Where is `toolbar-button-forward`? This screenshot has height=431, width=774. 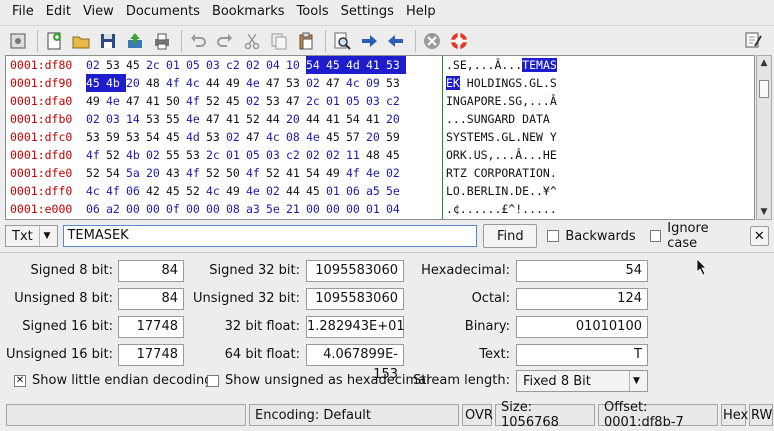 toolbar-button-forward is located at coordinates (369, 41).